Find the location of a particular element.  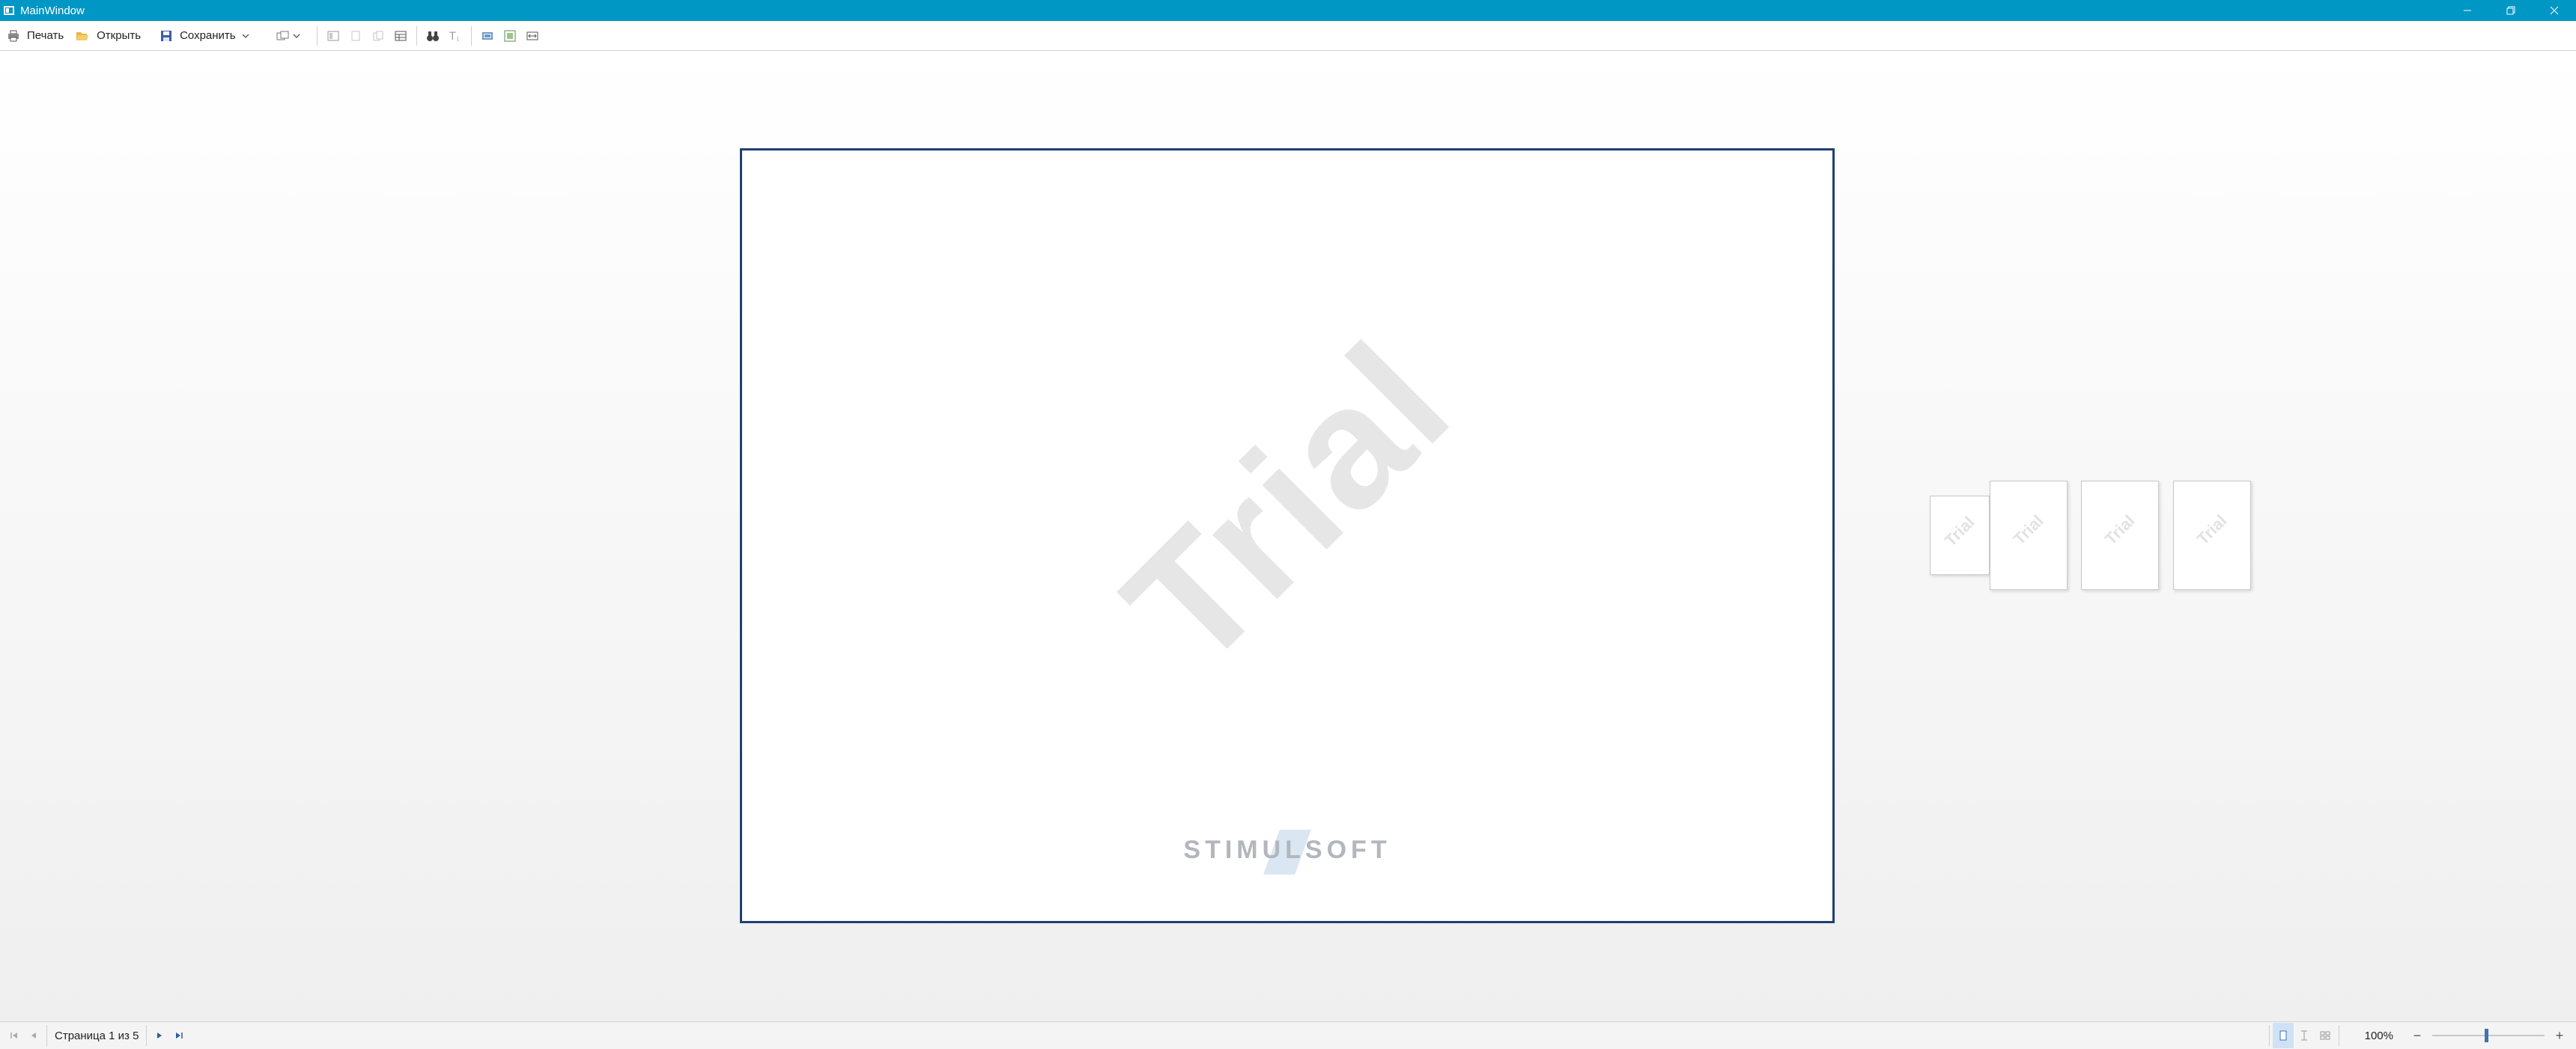

last-page-icon is located at coordinates (179, 1036).